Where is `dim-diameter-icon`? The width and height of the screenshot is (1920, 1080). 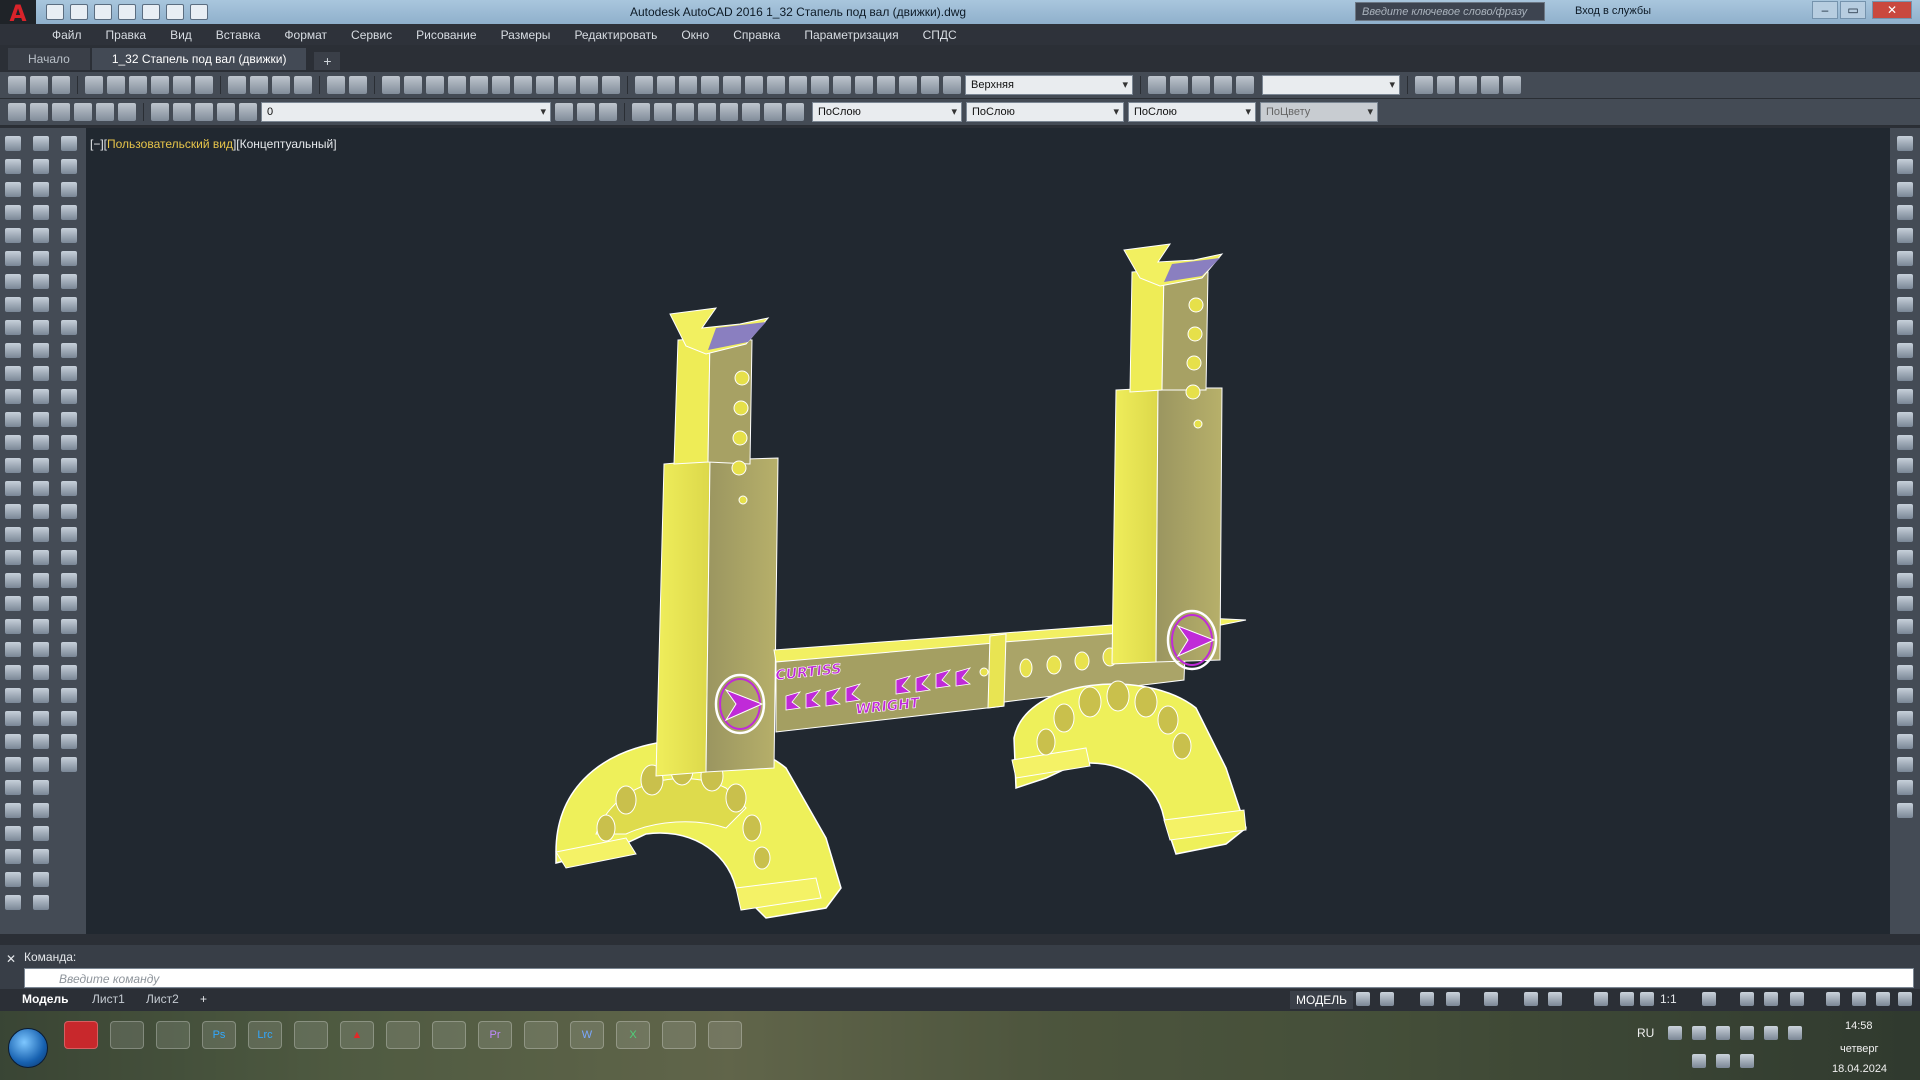
dim-diameter-icon is located at coordinates (754, 85).